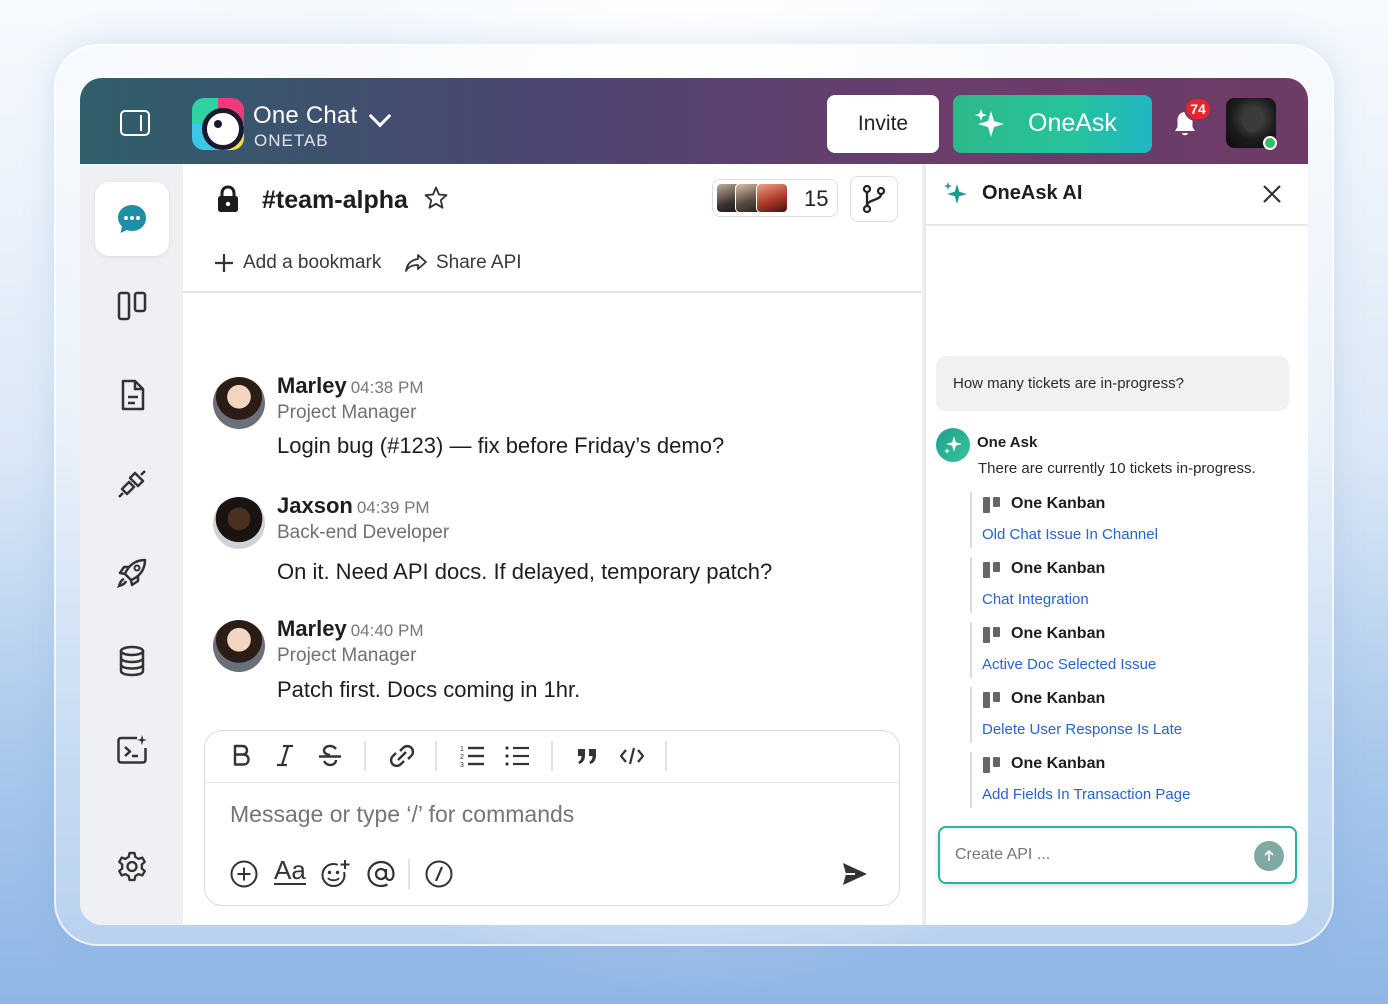 This screenshot has height=1004, width=1388. I want to click on svg-text: 1, so click(462, 749).